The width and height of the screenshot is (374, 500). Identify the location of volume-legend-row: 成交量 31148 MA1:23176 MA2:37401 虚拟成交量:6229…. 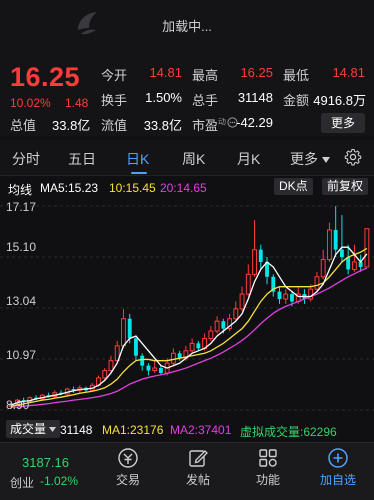
(187, 429).